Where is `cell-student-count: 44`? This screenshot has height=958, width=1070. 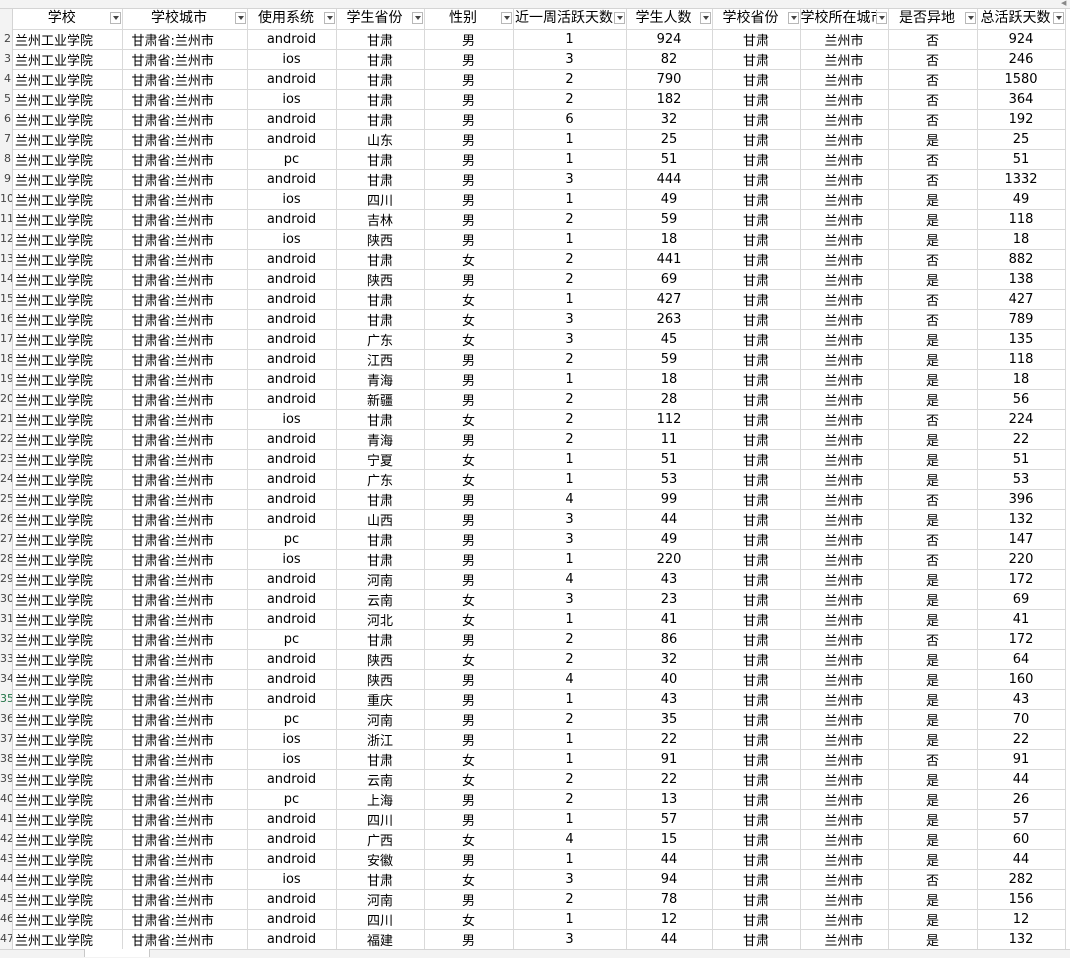 cell-student-count: 44 is located at coordinates (669, 519).